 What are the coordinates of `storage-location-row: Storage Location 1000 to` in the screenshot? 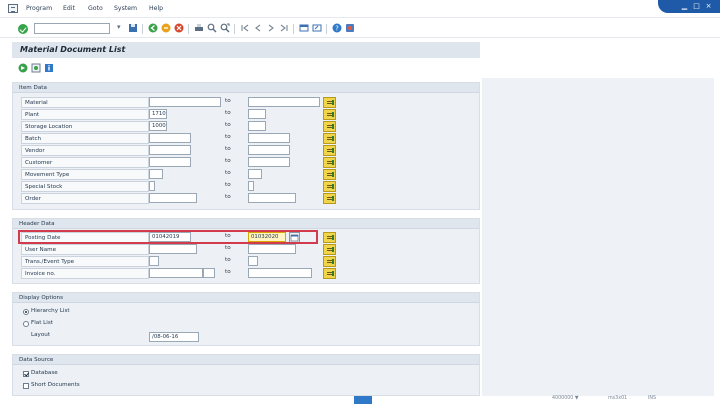 It's located at (246, 127).